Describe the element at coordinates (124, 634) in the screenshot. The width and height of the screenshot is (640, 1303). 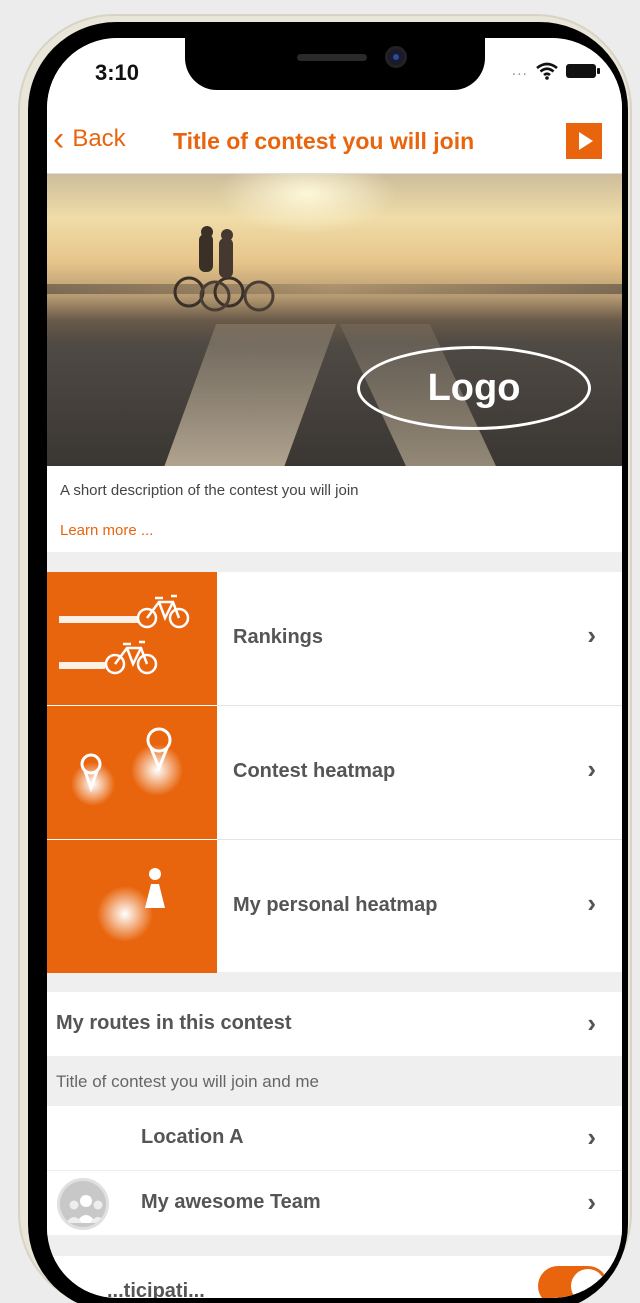
I see `bicycles-icon` at that location.